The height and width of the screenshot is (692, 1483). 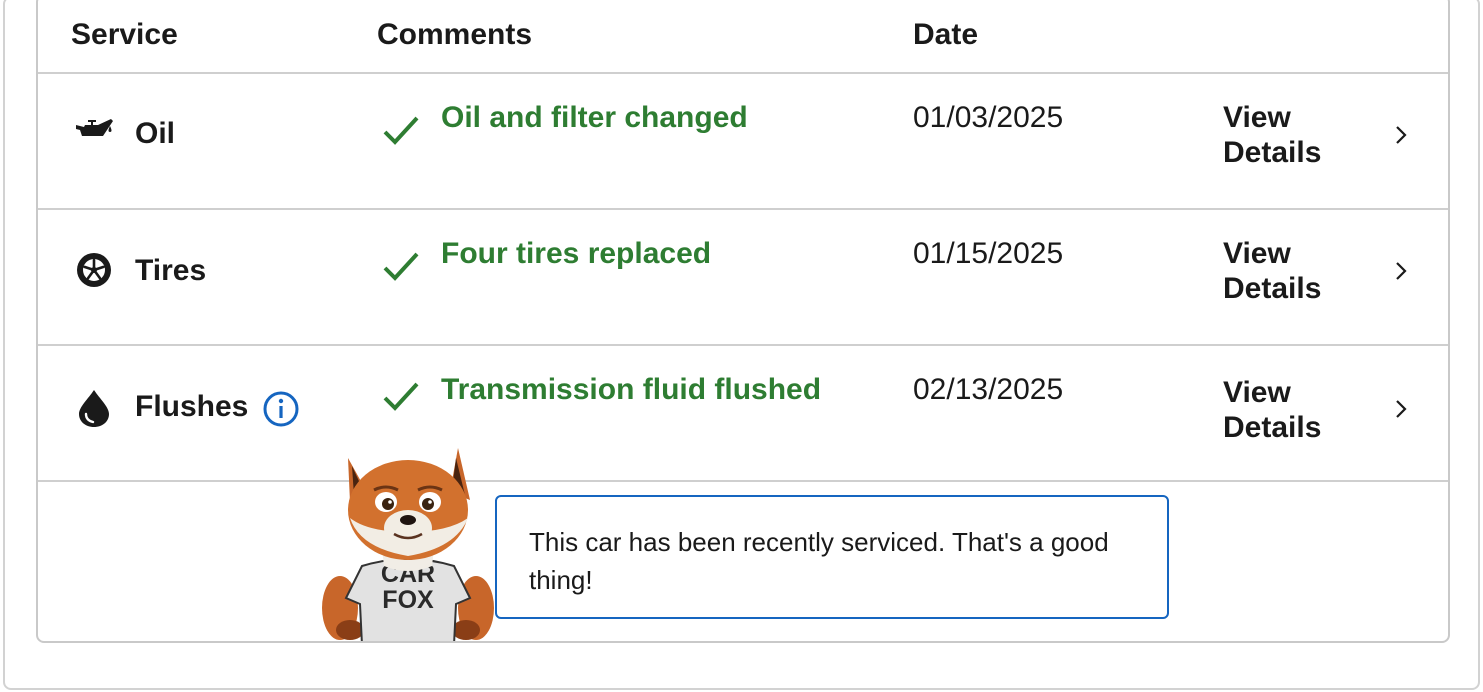 I want to click on service-label: Flushes, so click(x=192, y=406).